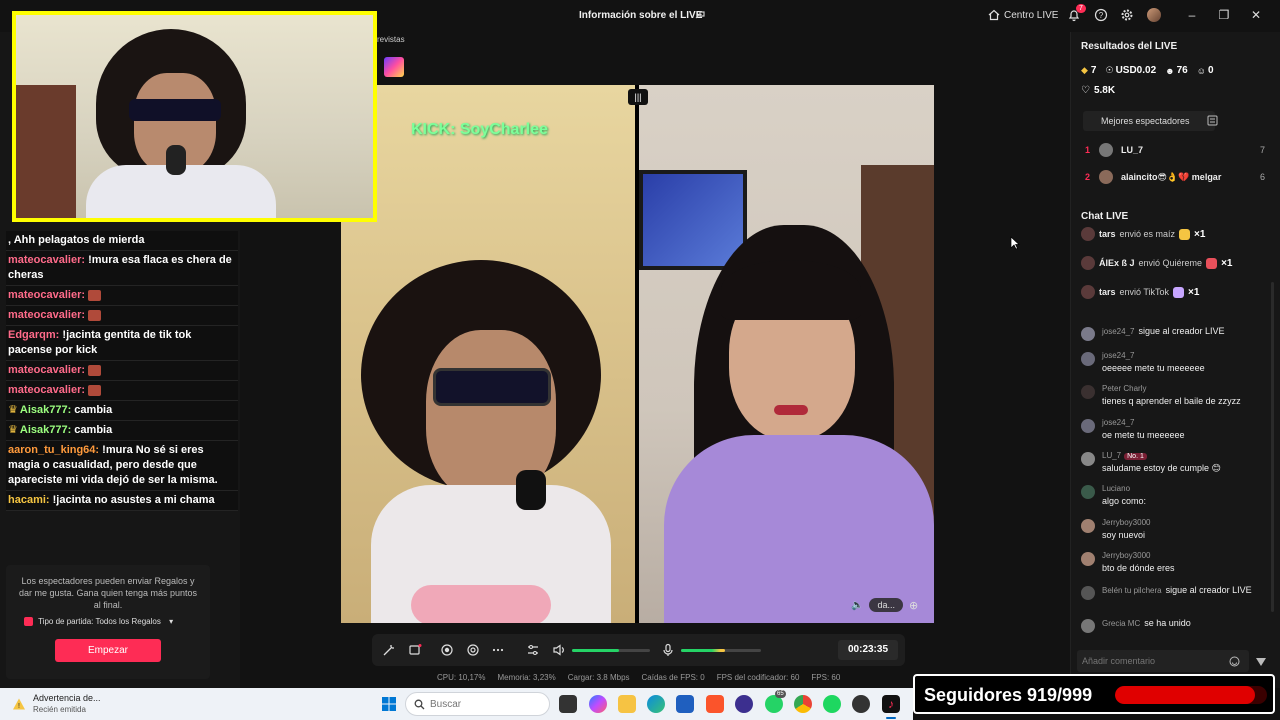  What do you see at coordinates (700, 15) in the screenshot?
I see `share-icon` at bounding box center [700, 15].